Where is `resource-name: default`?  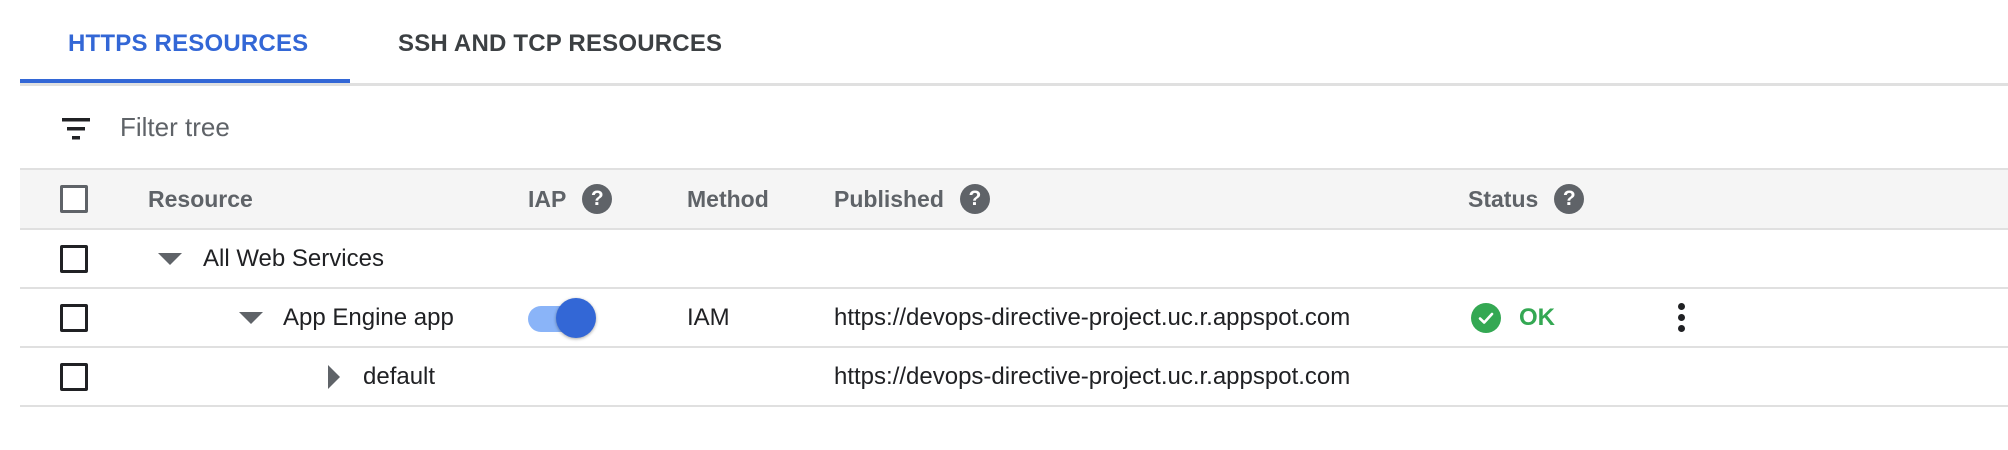 resource-name: default is located at coordinates (399, 376).